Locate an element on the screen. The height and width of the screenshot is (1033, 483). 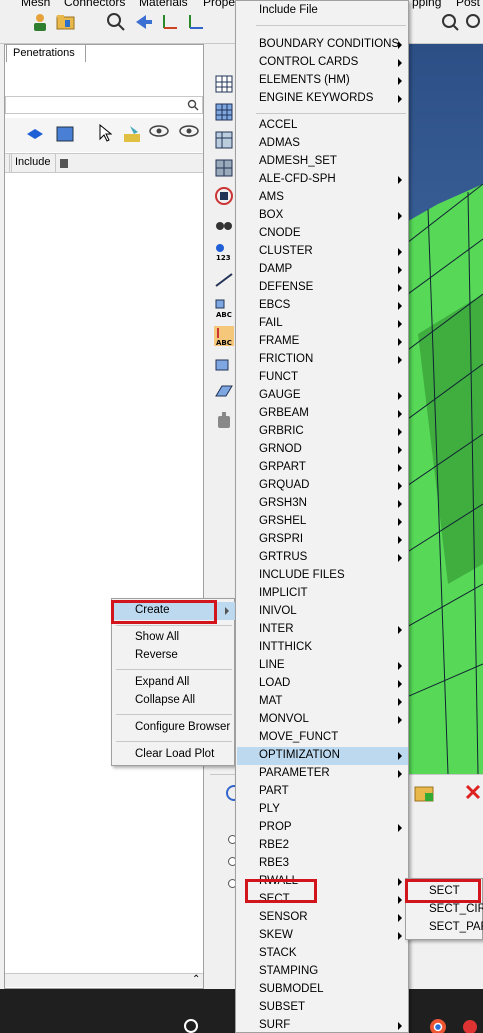
kw-item-skew: SKEW is located at coordinates (322, 936).